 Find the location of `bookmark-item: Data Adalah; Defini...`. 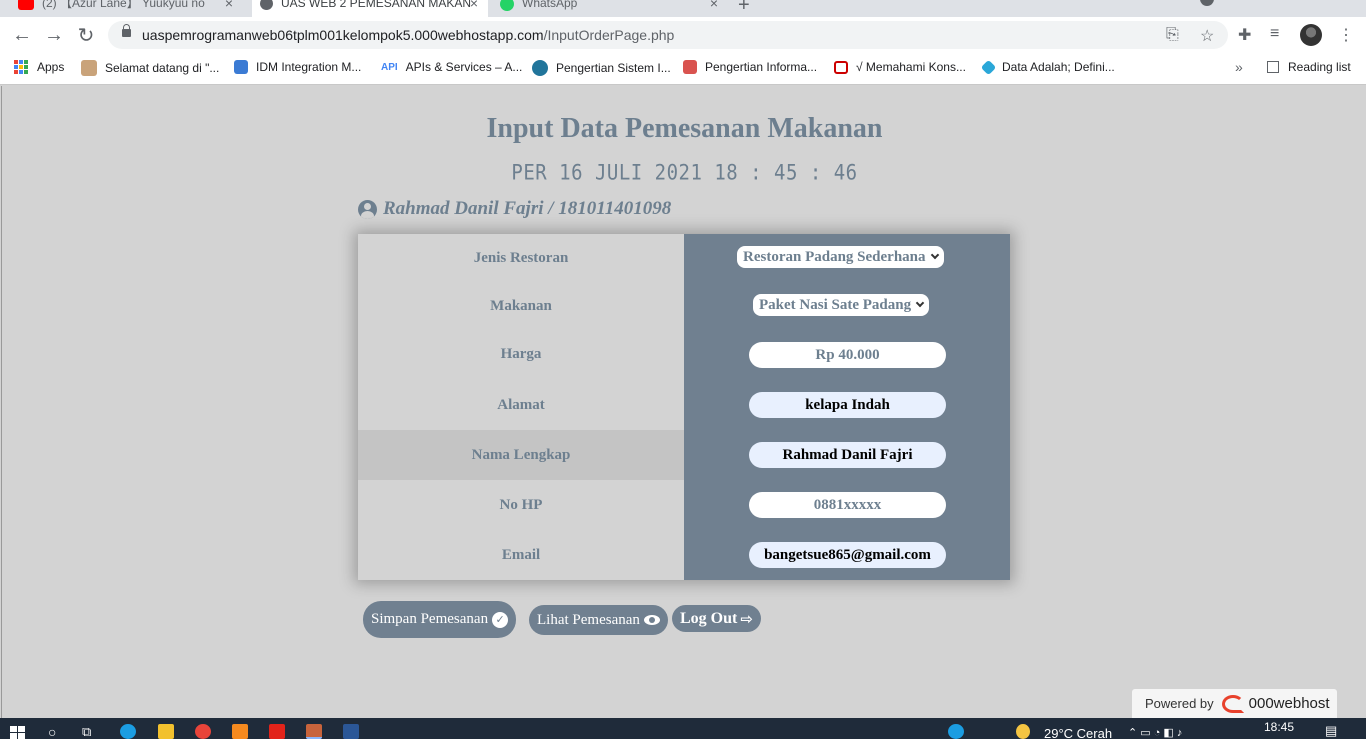

bookmark-item: Data Adalah; Defini... is located at coordinates (1047, 67).